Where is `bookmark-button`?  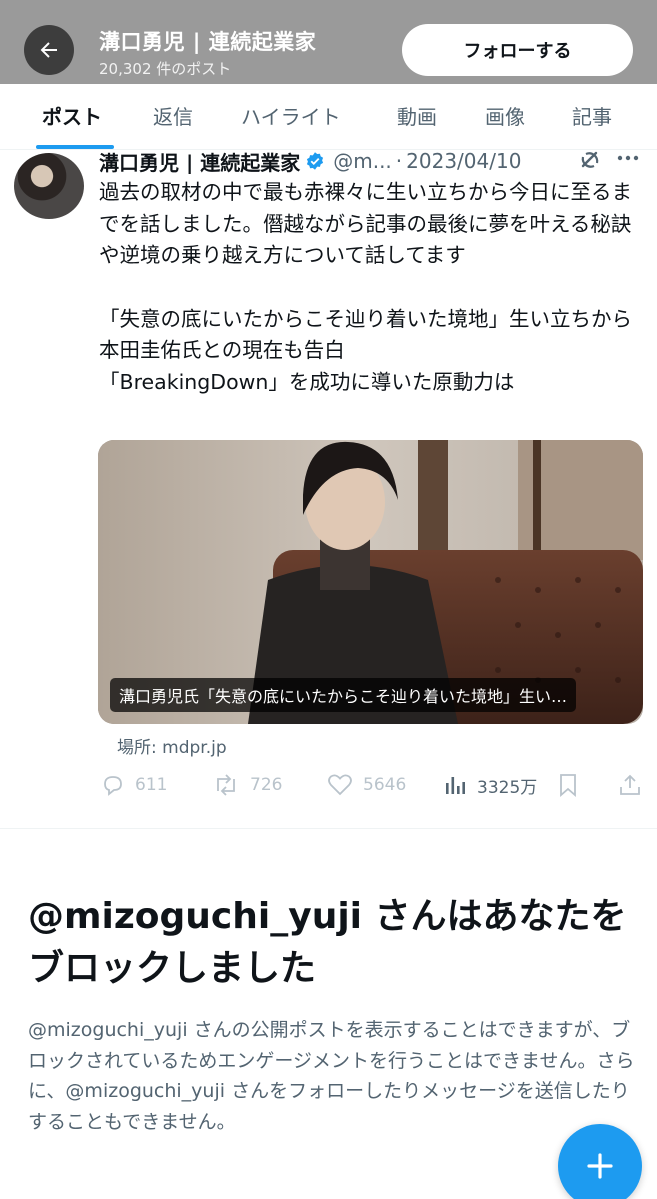 bookmark-button is located at coordinates (568, 785).